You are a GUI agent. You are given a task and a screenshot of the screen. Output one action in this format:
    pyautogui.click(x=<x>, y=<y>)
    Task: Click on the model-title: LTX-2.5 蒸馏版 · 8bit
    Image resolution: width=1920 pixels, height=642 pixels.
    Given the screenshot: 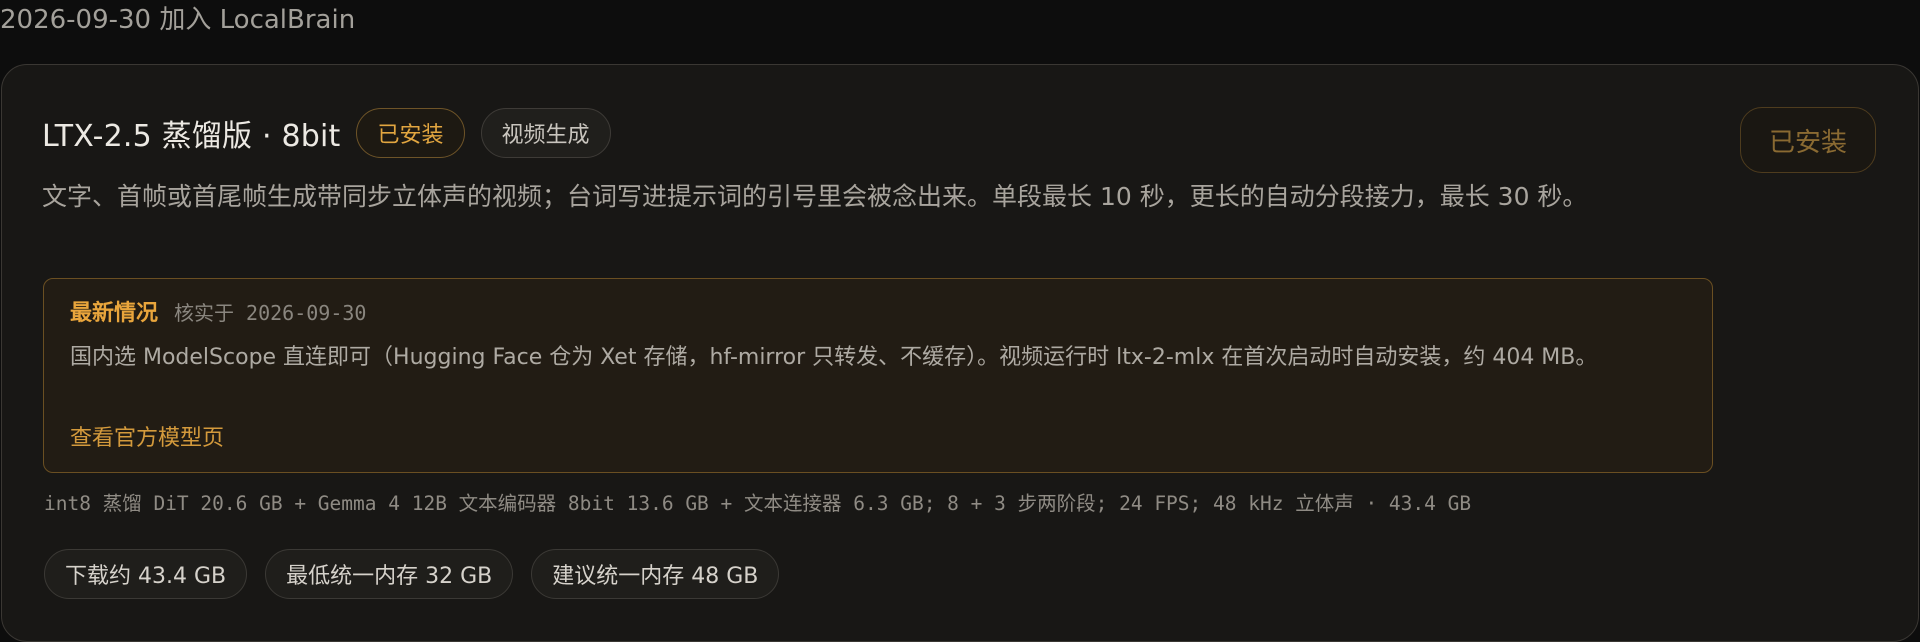 What is the action you would take?
    pyautogui.click(x=191, y=136)
    